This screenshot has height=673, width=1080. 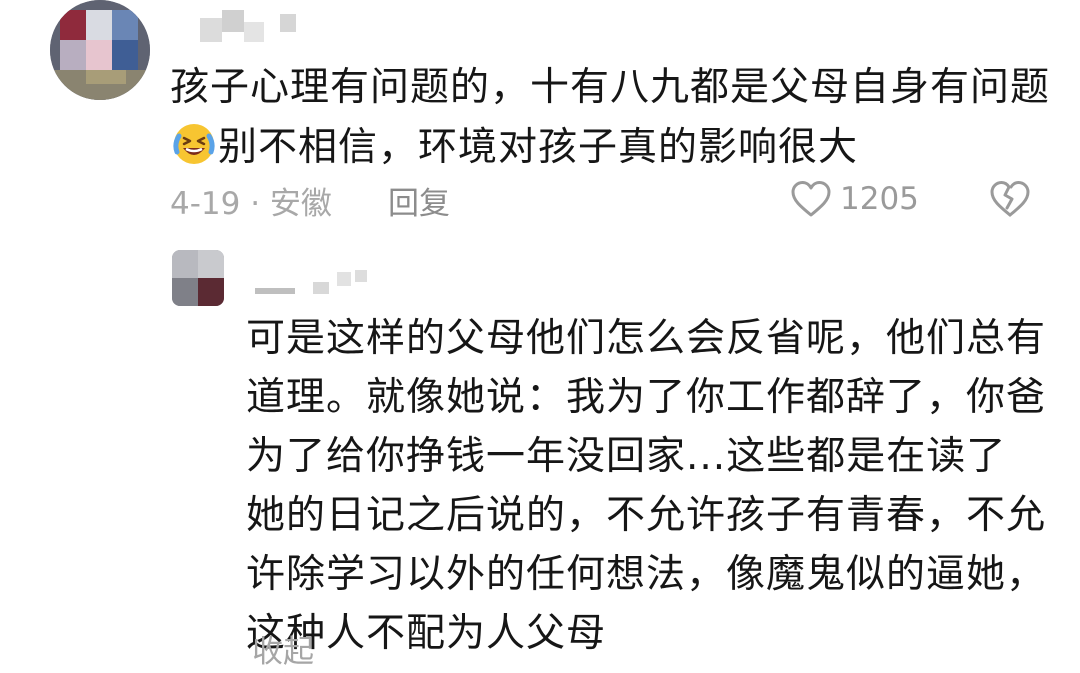 I want to click on replier-avatar, so click(x=198, y=278).